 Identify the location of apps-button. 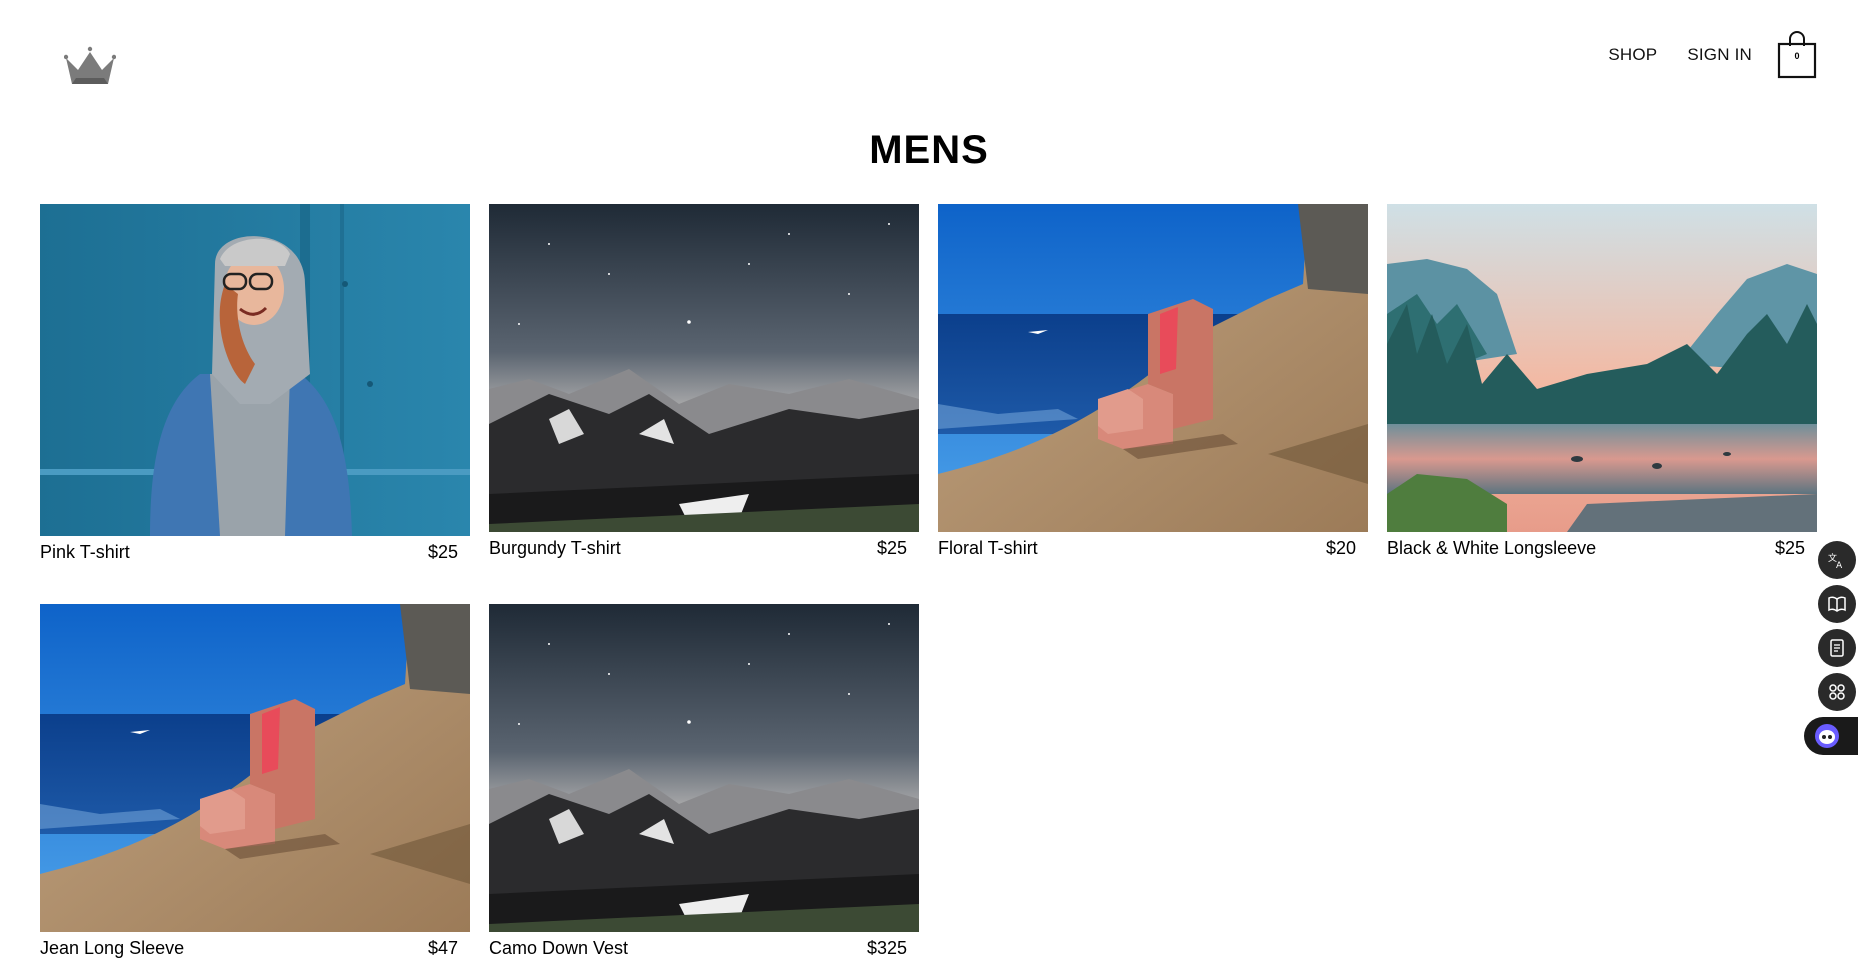
(1837, 692).